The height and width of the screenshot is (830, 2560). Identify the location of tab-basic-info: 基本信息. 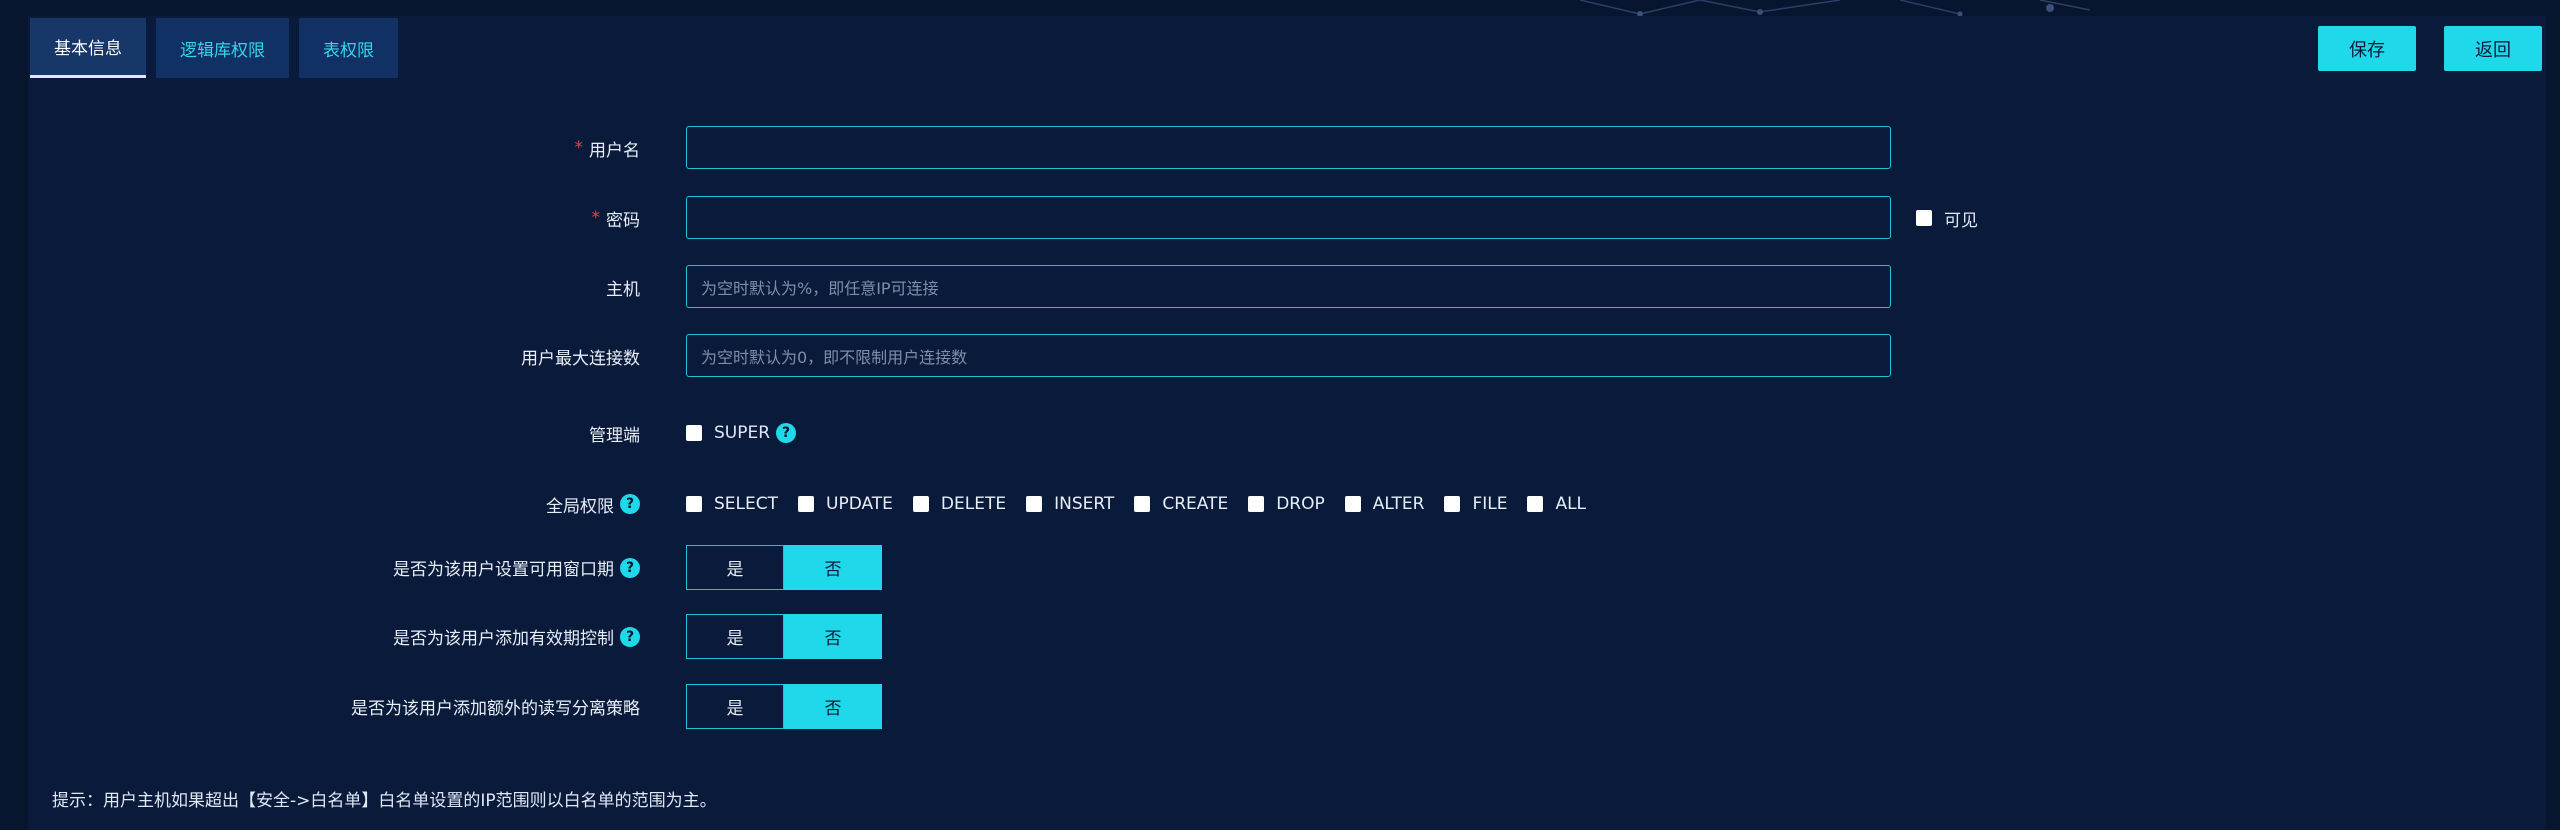
(88, 48).